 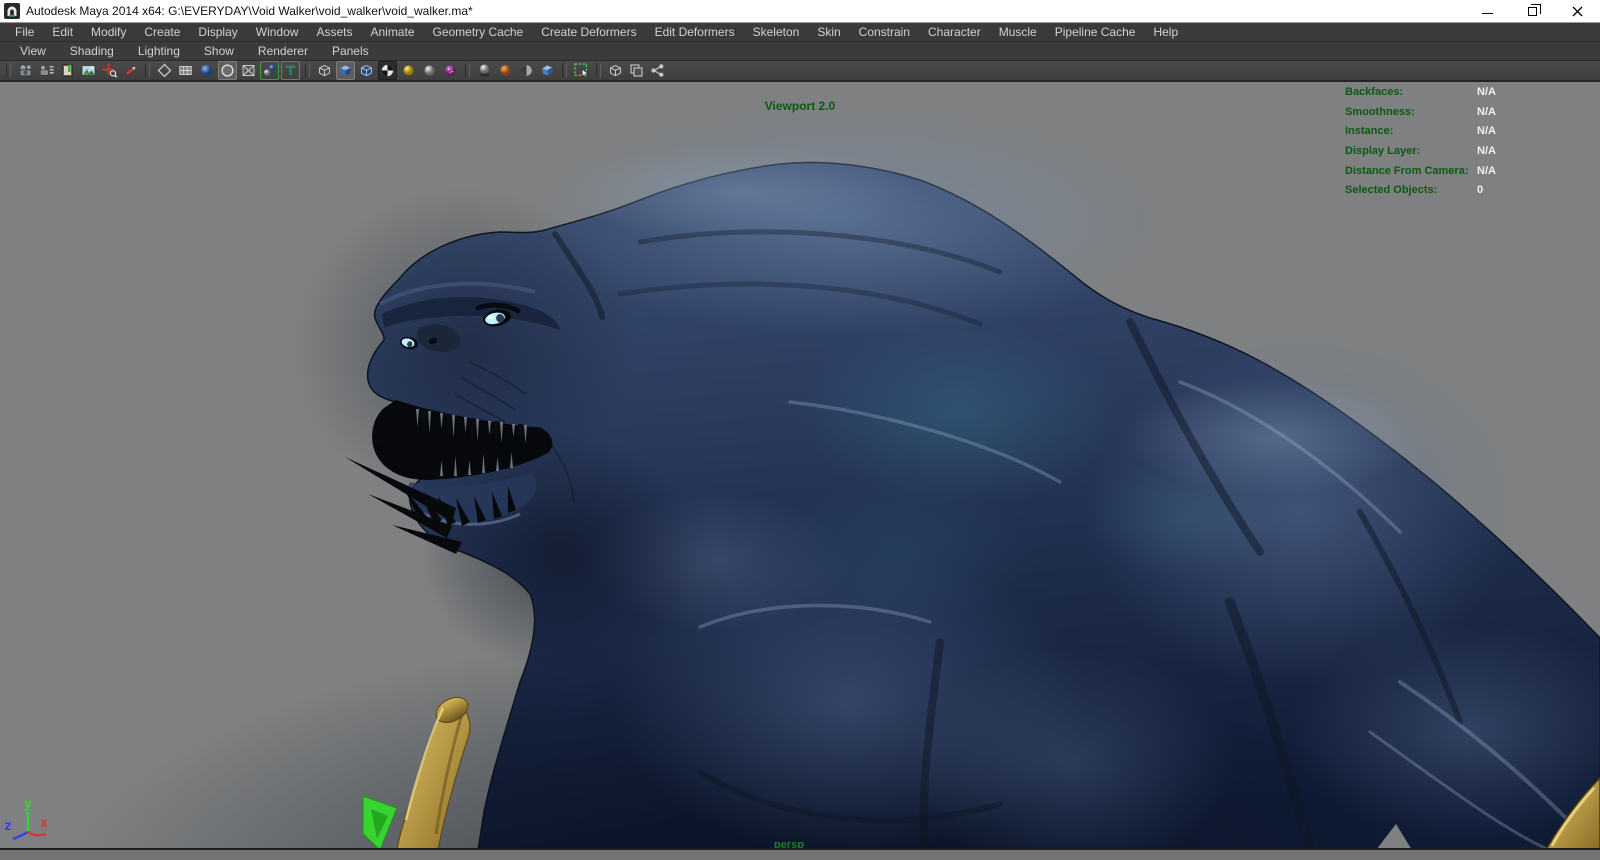 I want to click on ssao-icon, so click(x=505, y=70).